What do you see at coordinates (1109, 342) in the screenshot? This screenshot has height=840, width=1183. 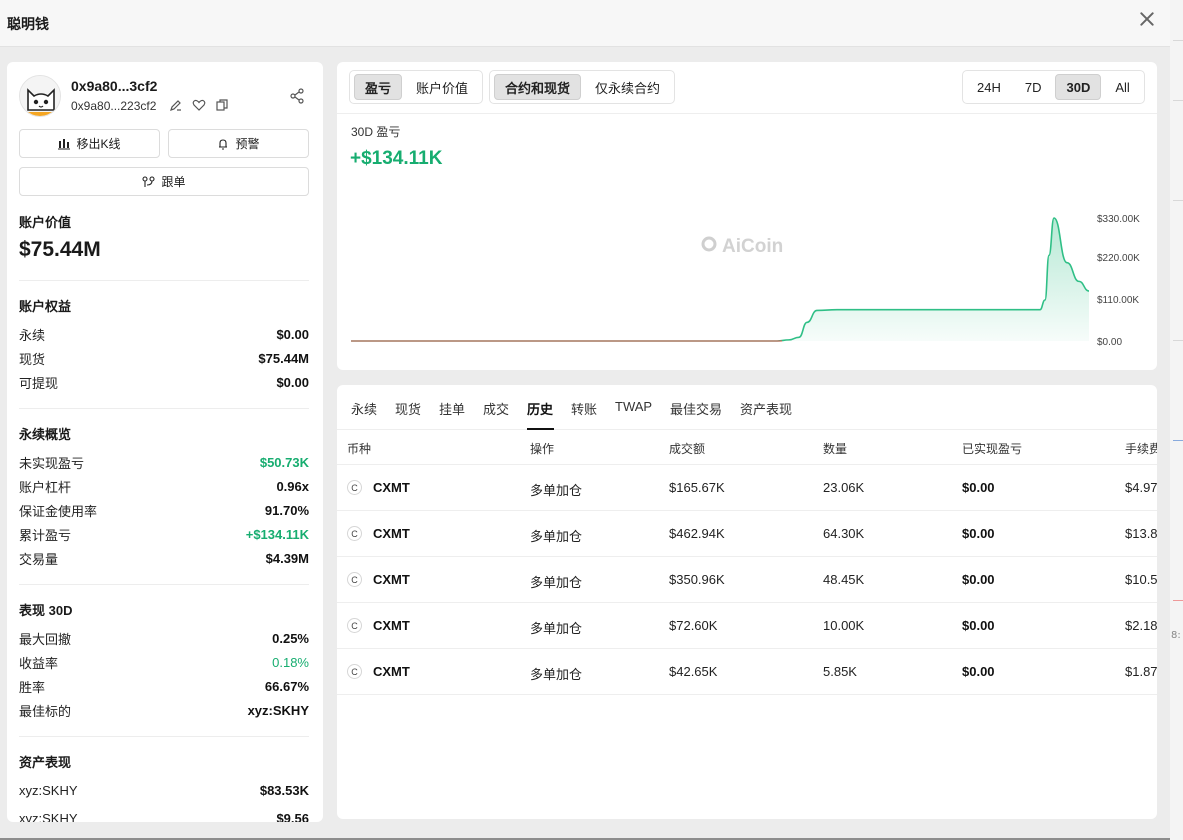 I see `y-tick-label: $0.00` at bounding box center [1109, 342].